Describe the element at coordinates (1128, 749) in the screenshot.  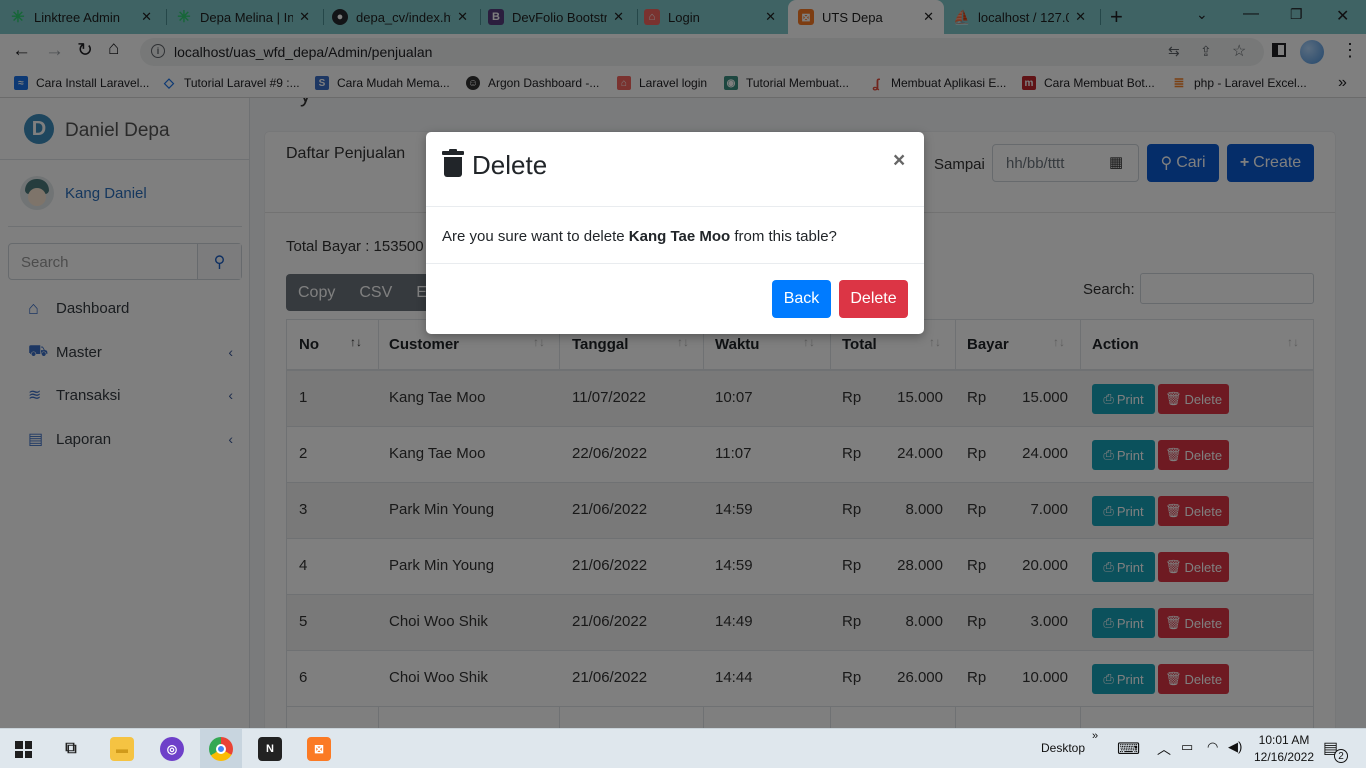
I see `keyboard-icon: ⌨` at that location.